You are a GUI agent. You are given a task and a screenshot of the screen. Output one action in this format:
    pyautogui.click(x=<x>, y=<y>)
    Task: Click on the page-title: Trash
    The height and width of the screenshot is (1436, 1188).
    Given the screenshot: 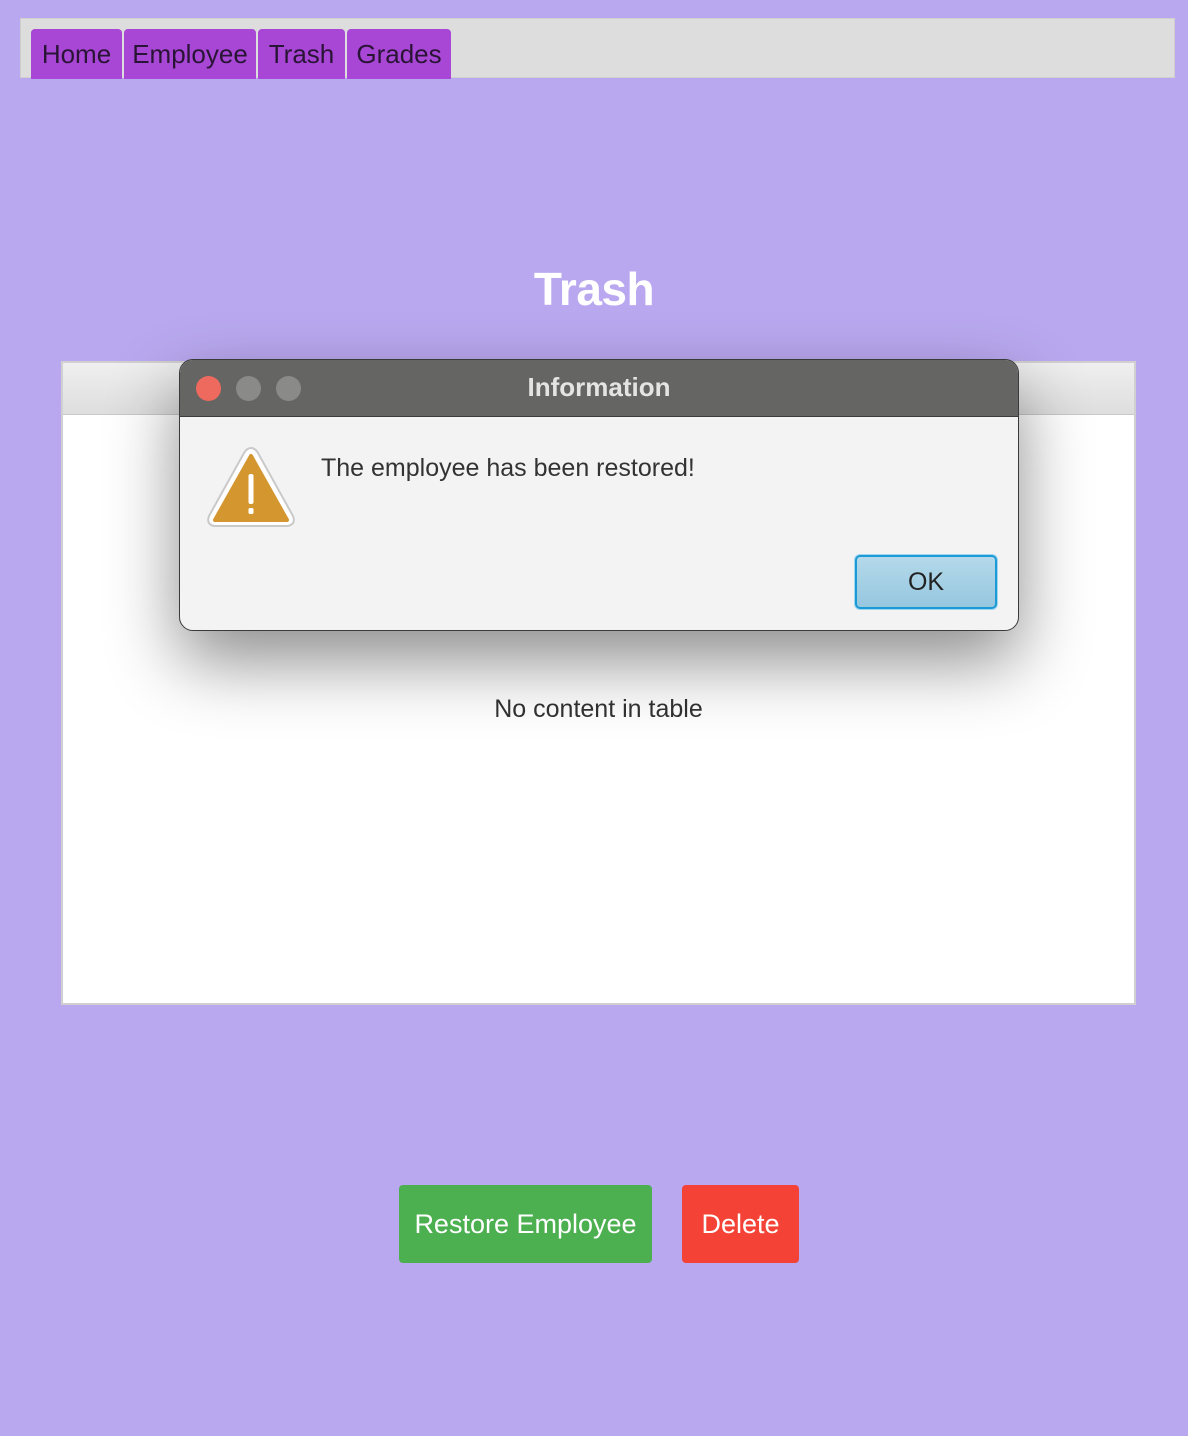 What is the action you would take?
    pyautogui.click(x=594, y=289)
    